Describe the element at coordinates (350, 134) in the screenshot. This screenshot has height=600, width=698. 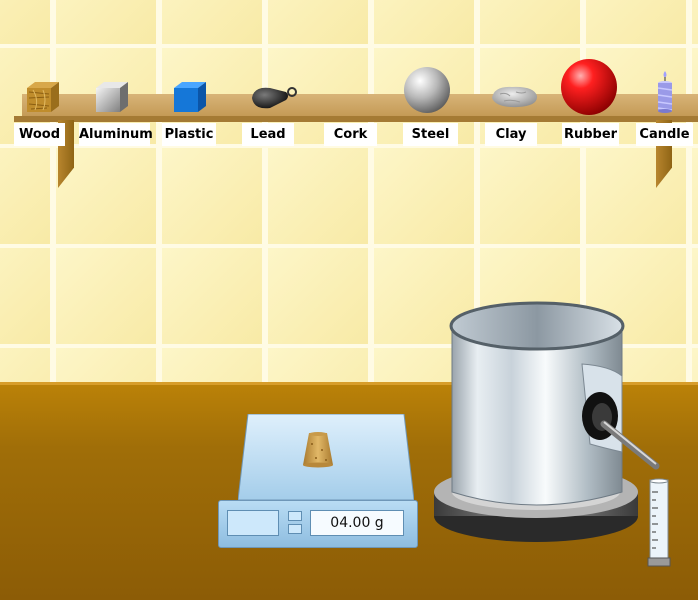
I see `shelf-label-cork: Cork` at that location.